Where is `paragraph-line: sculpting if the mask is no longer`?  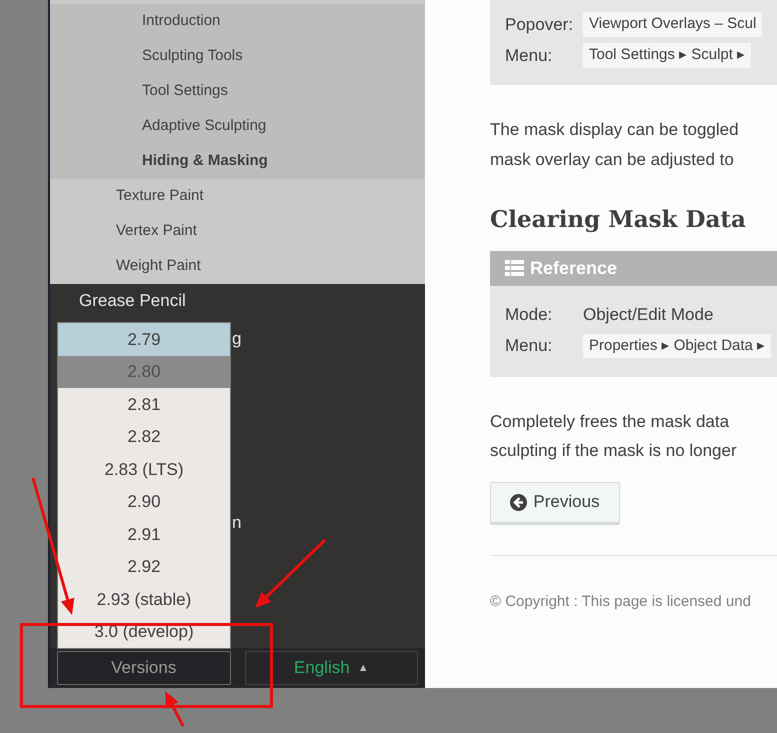
paragraph-line: sculpting if the mask is no longer is located at coordinates (614, 451).